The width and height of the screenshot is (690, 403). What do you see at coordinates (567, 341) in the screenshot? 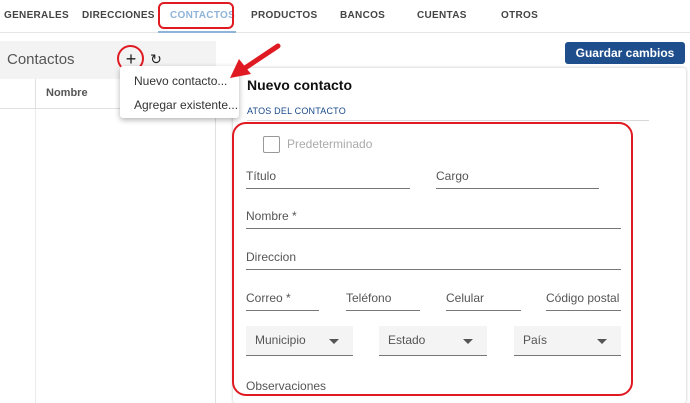
I see `pais-select: País` at bounding box center [567, 341].